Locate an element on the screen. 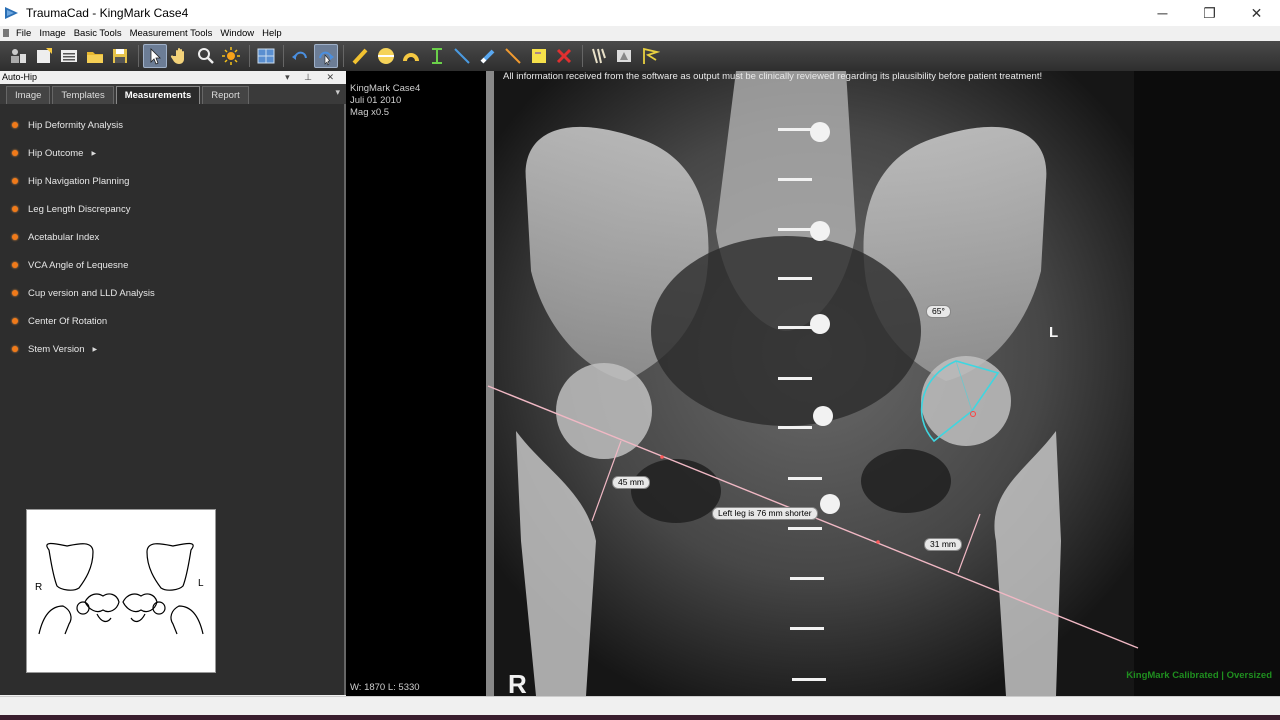 The width and height of the screenshot is (1280, 720). patient-button is located at coordinates (18, 56).